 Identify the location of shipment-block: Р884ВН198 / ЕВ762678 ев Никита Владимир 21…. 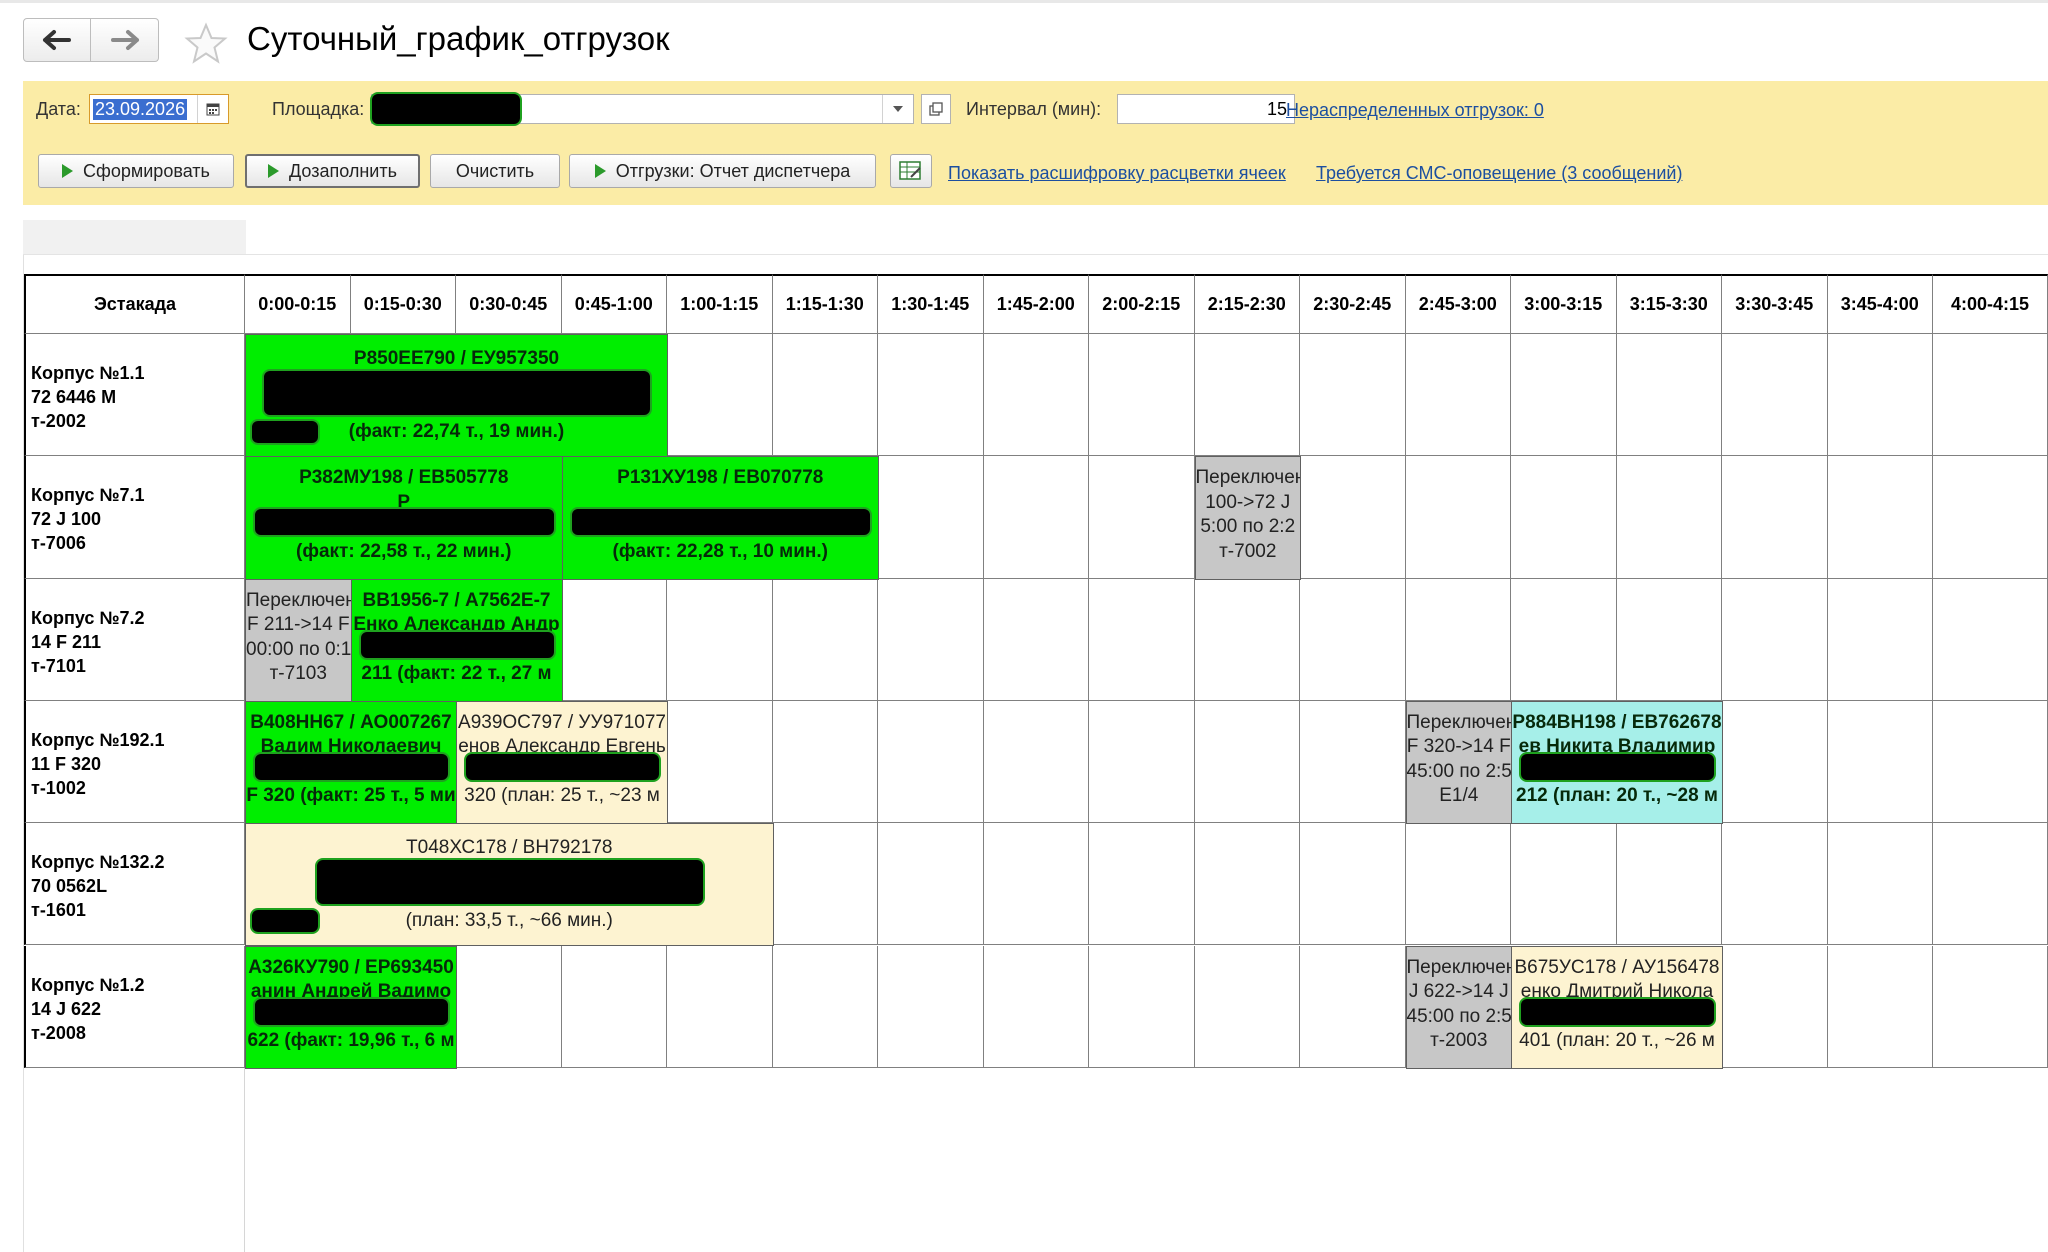
(1617, 762).